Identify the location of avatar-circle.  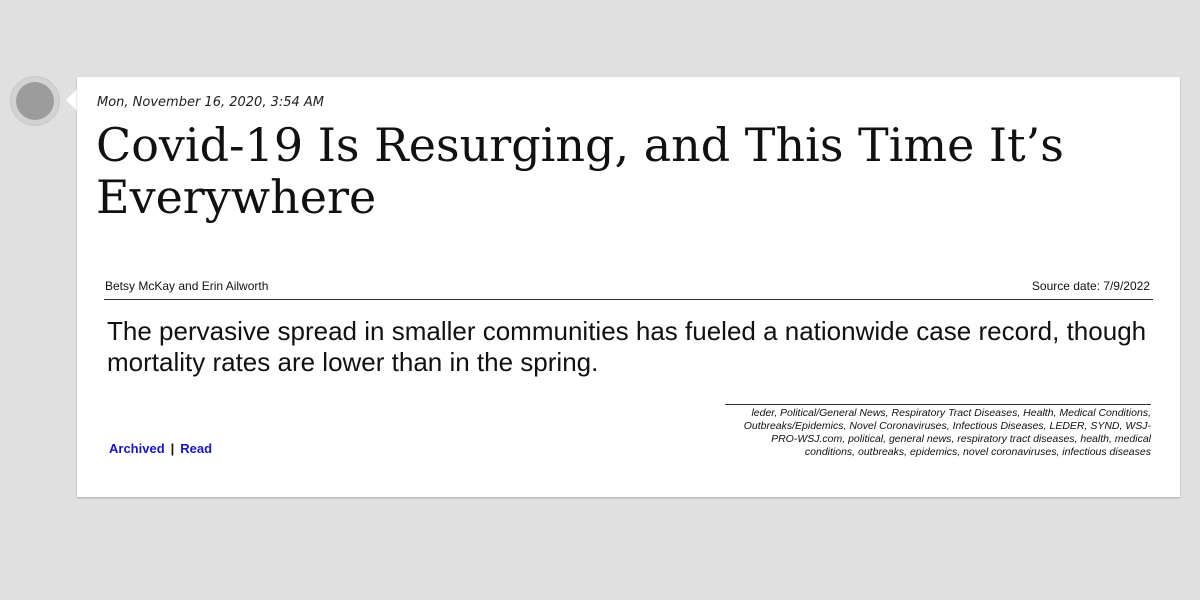
(35, 101).